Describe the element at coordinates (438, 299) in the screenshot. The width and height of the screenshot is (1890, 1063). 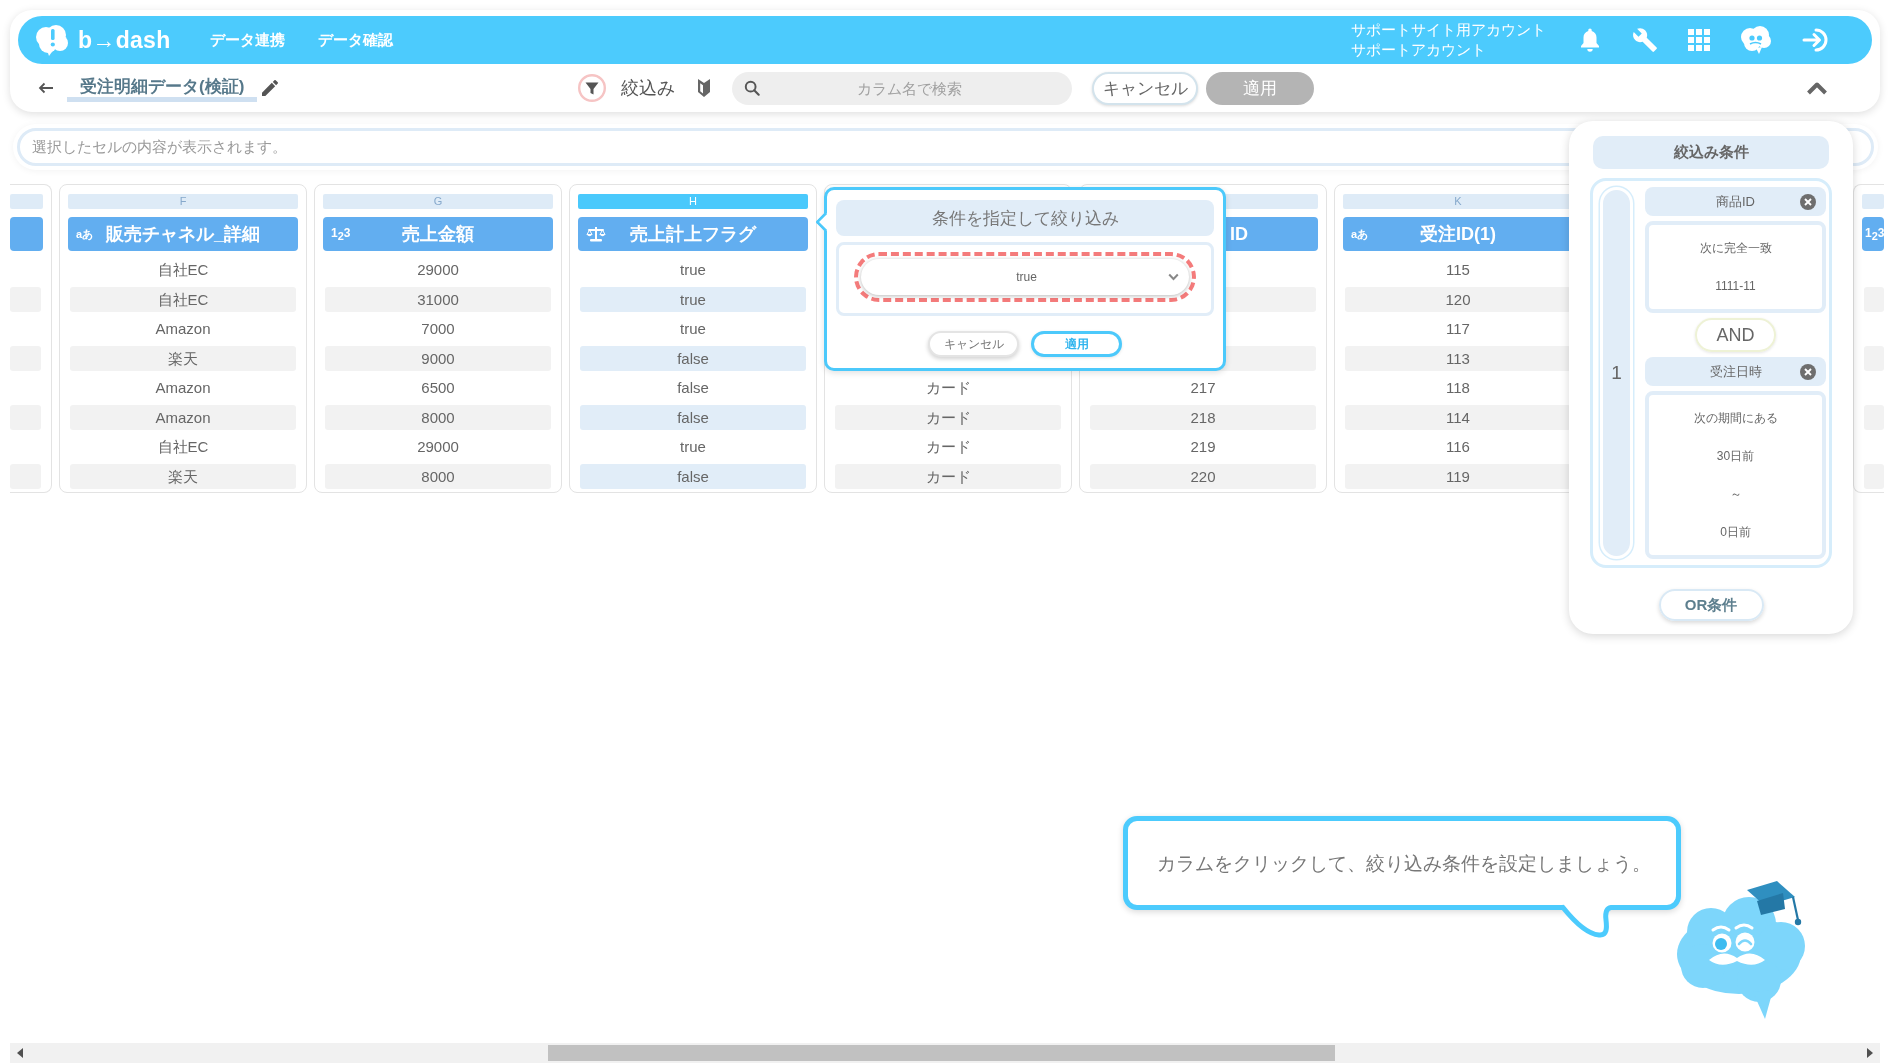
I see `table-cell: 31000` at that location.